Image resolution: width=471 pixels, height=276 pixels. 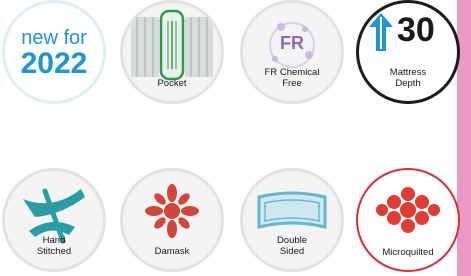 What do you see at coordinates (172, 52) in the screenshot?
I see `pocket-badge: Pocket` at bounding box center [172, 52].